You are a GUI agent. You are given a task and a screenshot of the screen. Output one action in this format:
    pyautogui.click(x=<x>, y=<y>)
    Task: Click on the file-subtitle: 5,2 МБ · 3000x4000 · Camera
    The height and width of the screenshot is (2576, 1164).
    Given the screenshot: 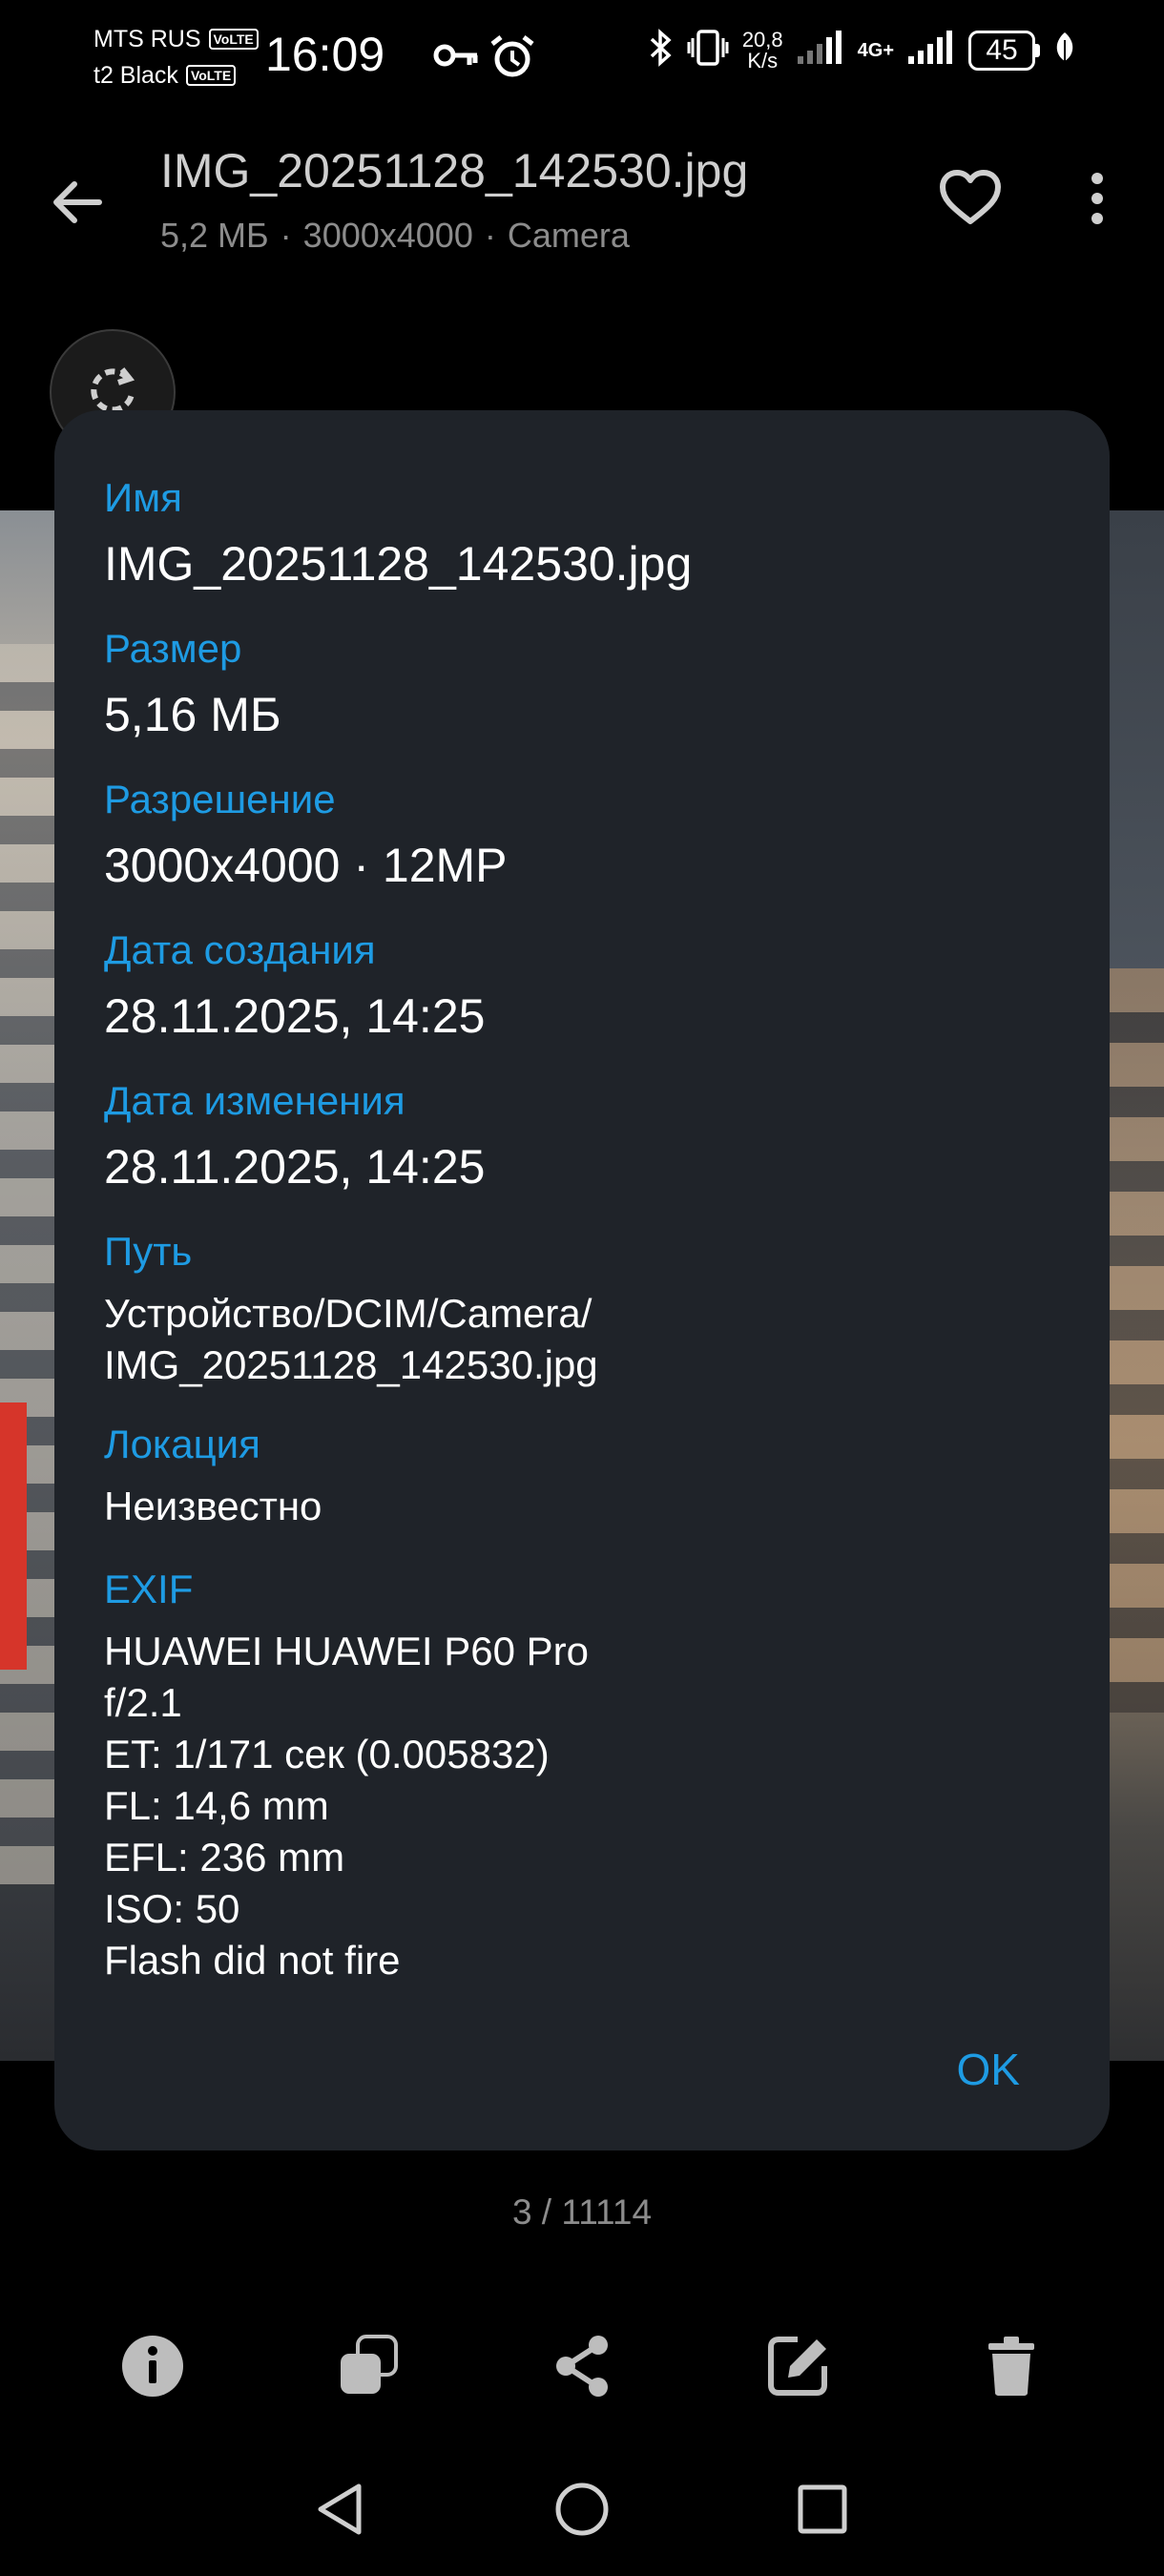 What is the action you would take?
    pyautogui.click(x=395, y=235)
    